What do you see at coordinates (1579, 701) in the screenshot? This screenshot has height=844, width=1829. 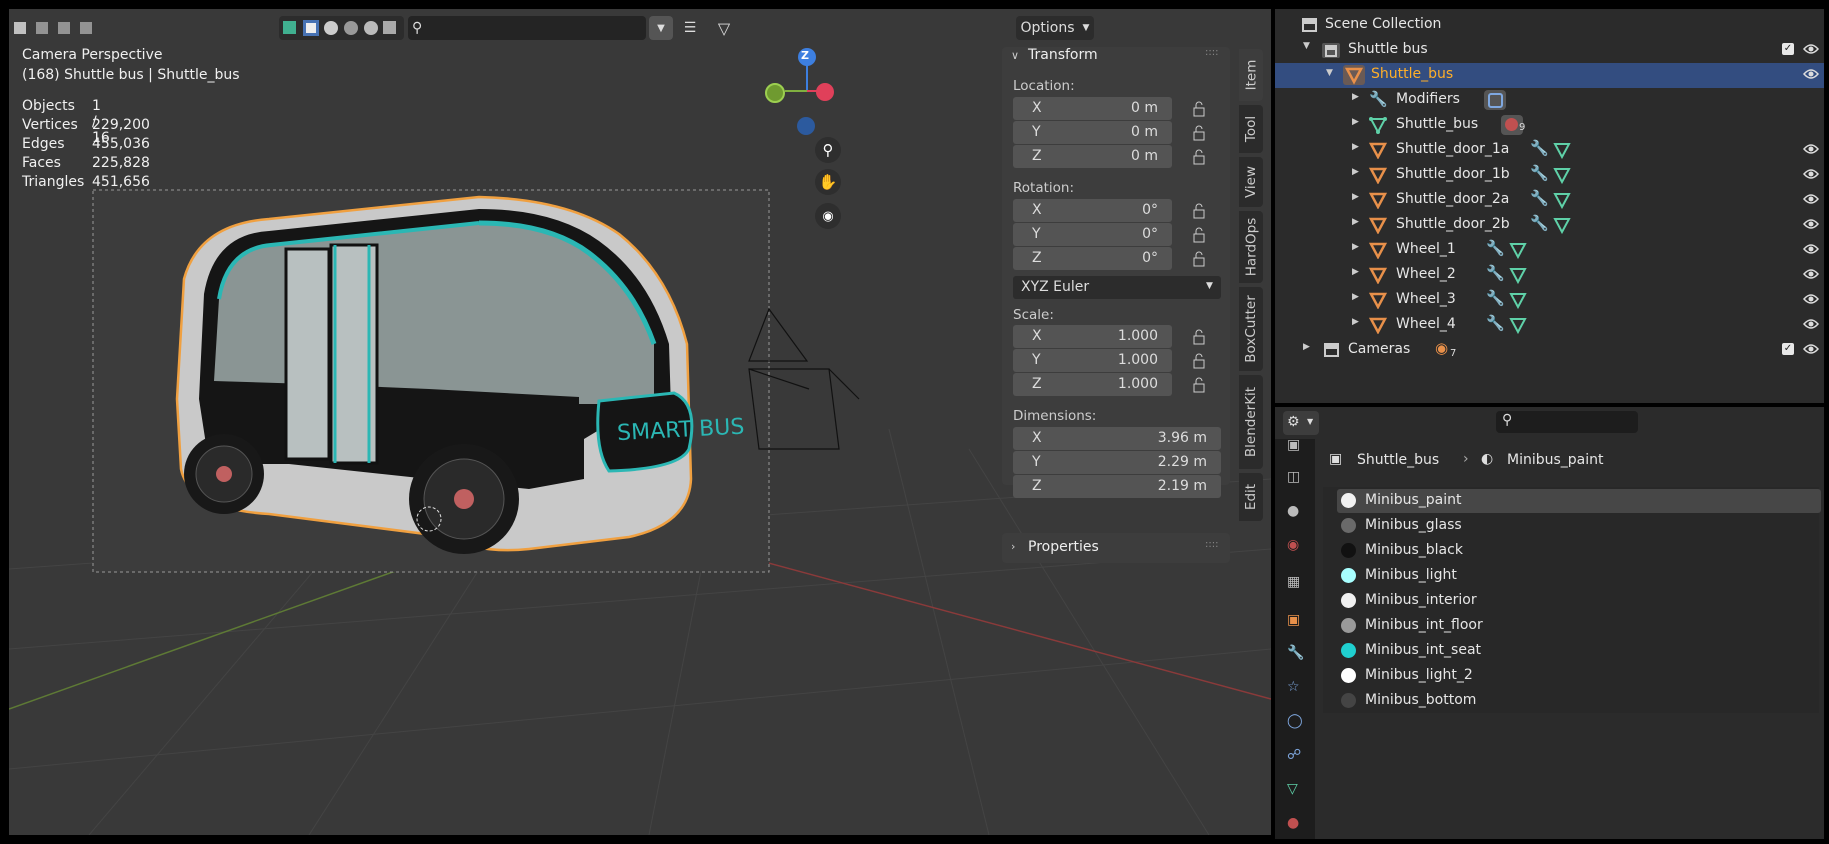 I see `material-slot: Minibus_bottom` at bounding box center [1579, 701].